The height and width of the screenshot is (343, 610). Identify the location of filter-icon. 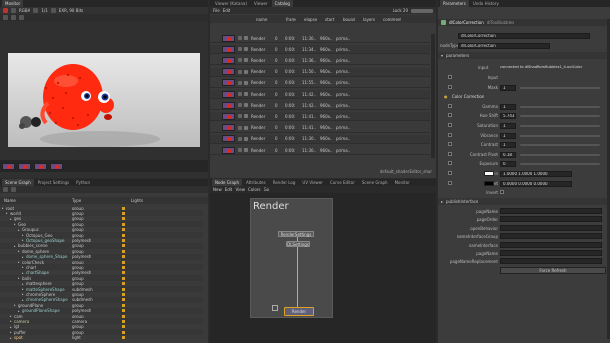
(13, 189).